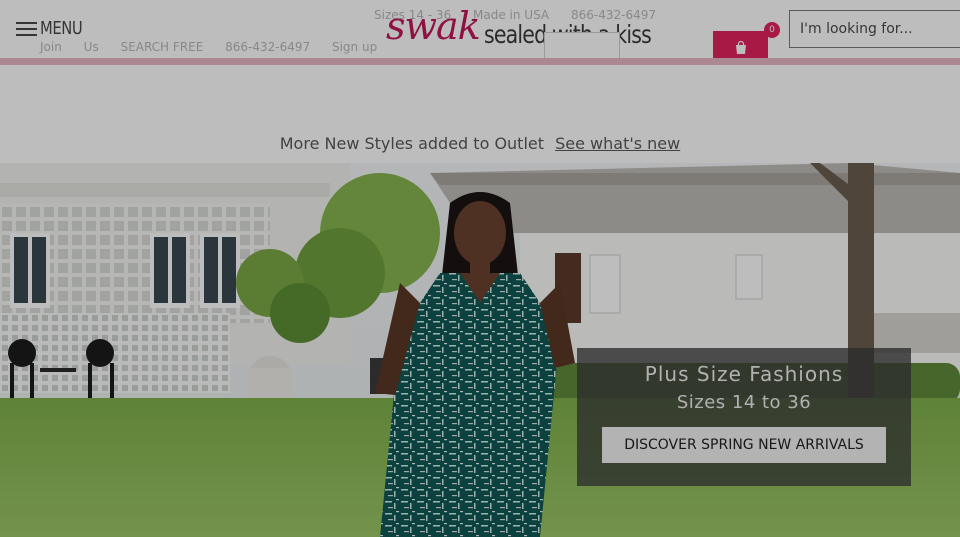 The height and width of the screenshot is (537, 960). Describe the element at coordinates (744, 402) in the screenshot. I see `promo-subtitle: Sizes 14 to 36` at that location.